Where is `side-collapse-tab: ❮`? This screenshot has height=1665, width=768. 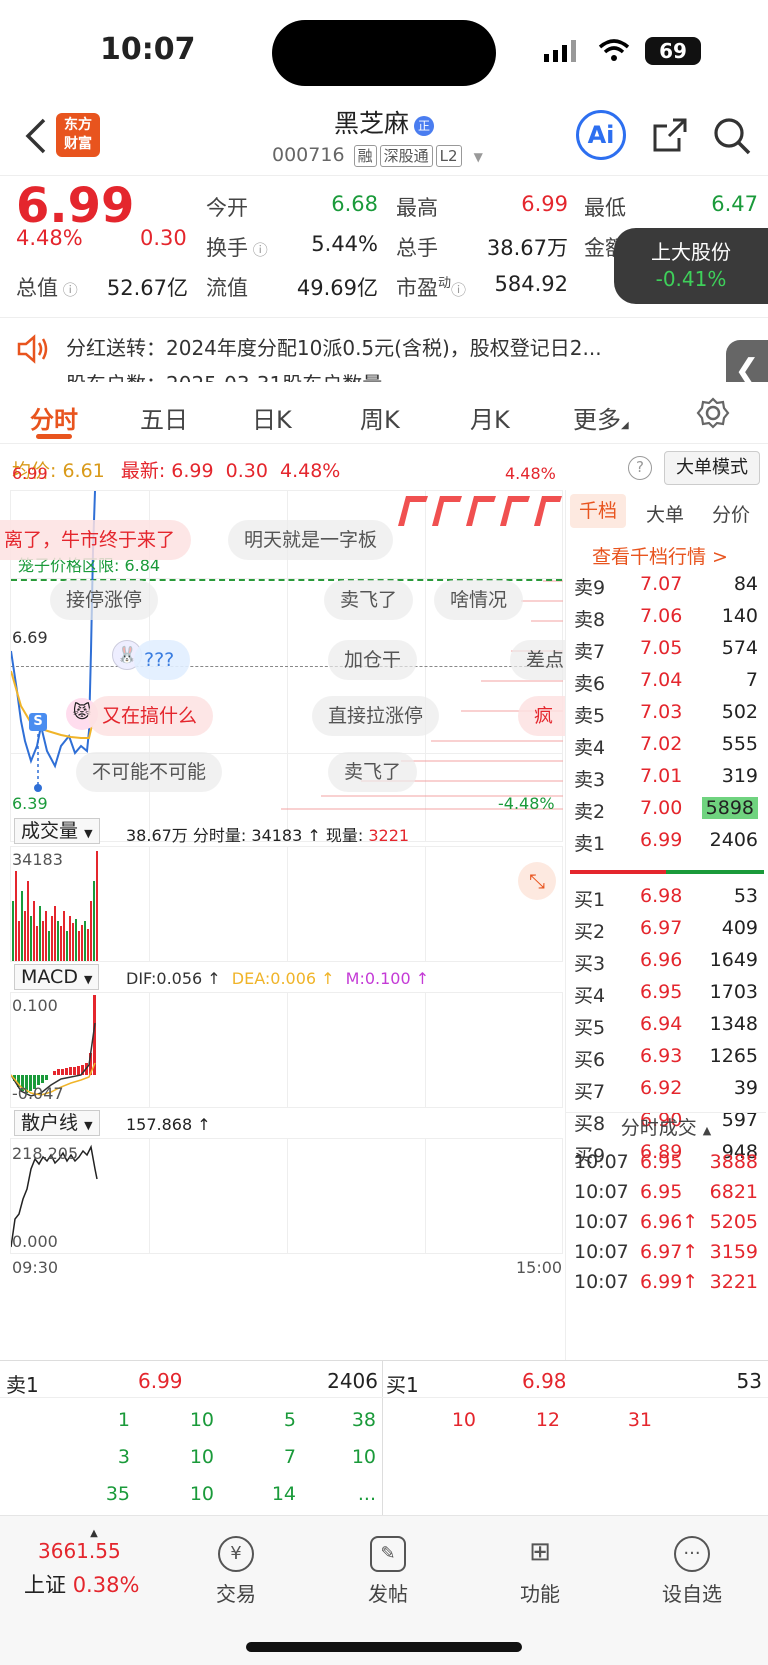
side-collapse-tab: ❮ is located at coordinates (747, 361).